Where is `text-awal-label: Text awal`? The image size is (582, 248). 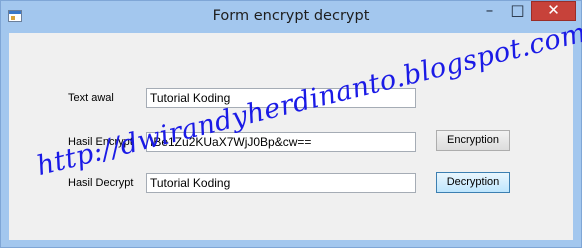 text-awal-label: Text awal is located at coordinates (91, 98).